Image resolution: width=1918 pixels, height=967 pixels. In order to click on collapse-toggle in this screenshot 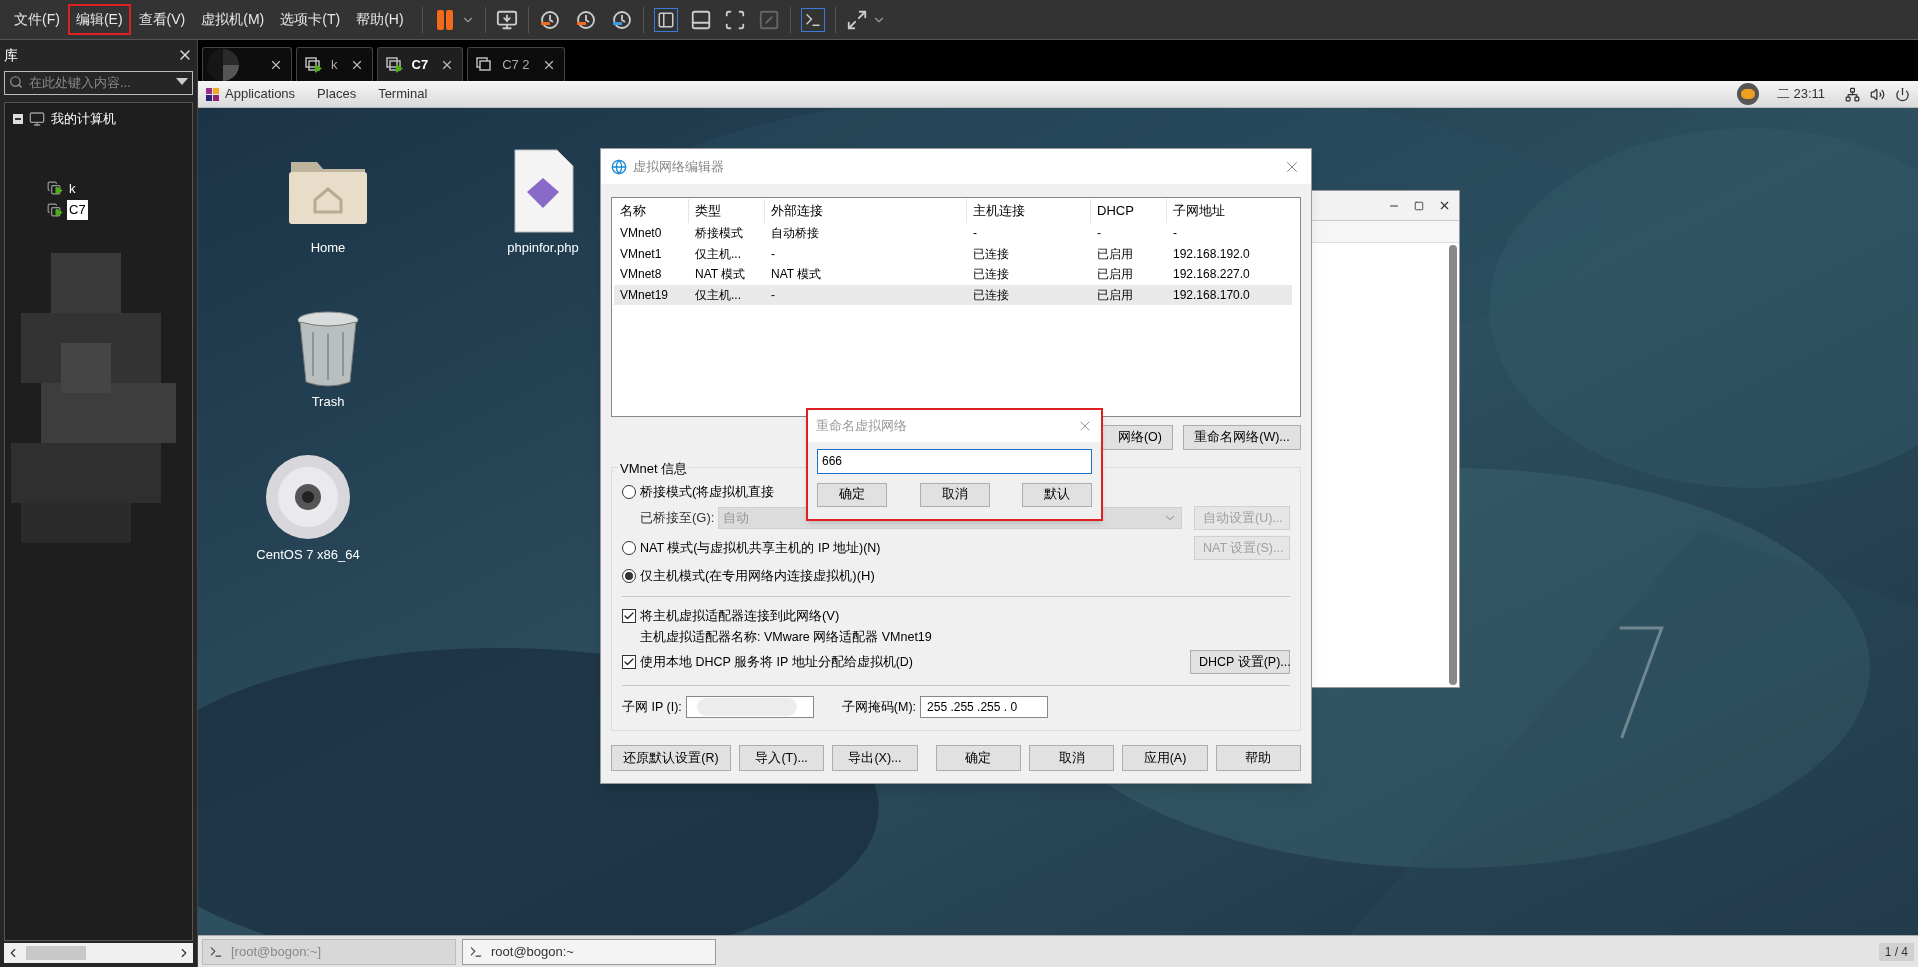, I will do `click(18, 118)`.